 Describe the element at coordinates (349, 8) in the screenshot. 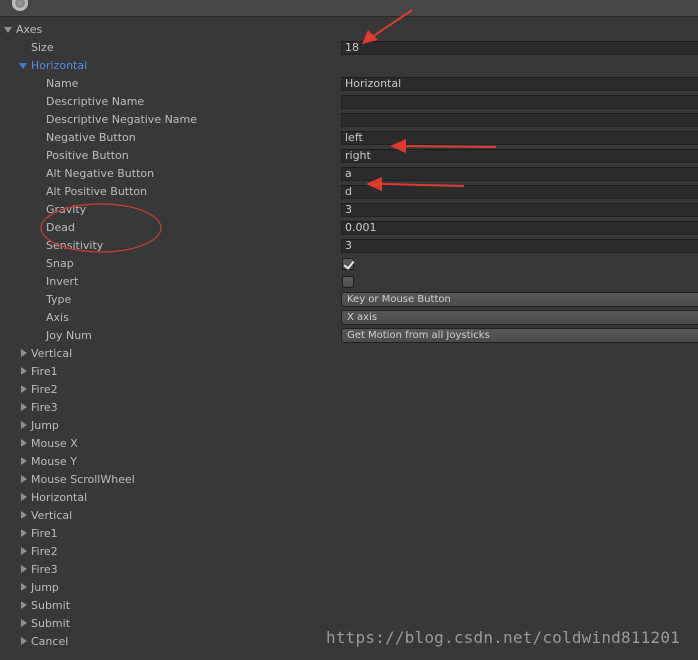

I see `inspector-header` at that location.